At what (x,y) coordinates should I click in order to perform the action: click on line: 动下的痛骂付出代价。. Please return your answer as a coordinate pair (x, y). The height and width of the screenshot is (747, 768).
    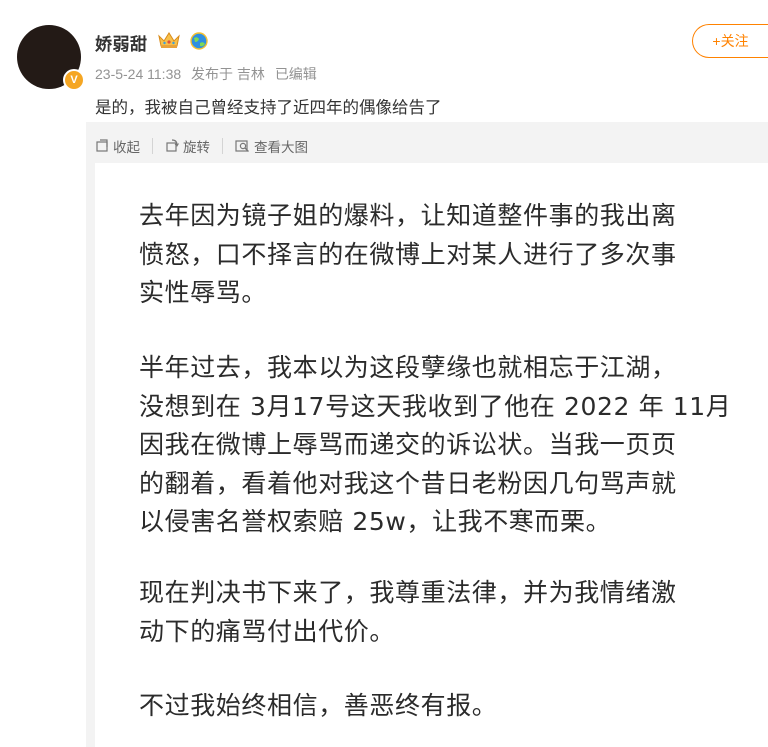
    Looking at the image, I should click on (267, 631).